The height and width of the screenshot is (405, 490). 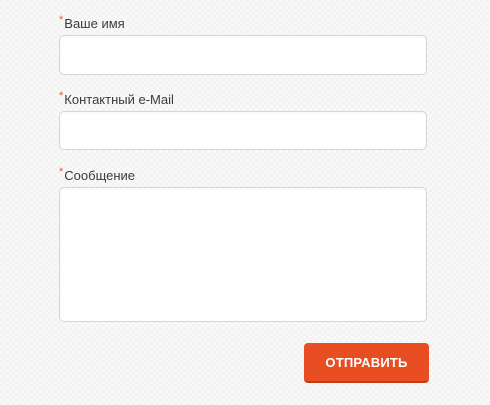 I want to click on email-label-text: Контактный e-Mail, so click(x=119, y=99).